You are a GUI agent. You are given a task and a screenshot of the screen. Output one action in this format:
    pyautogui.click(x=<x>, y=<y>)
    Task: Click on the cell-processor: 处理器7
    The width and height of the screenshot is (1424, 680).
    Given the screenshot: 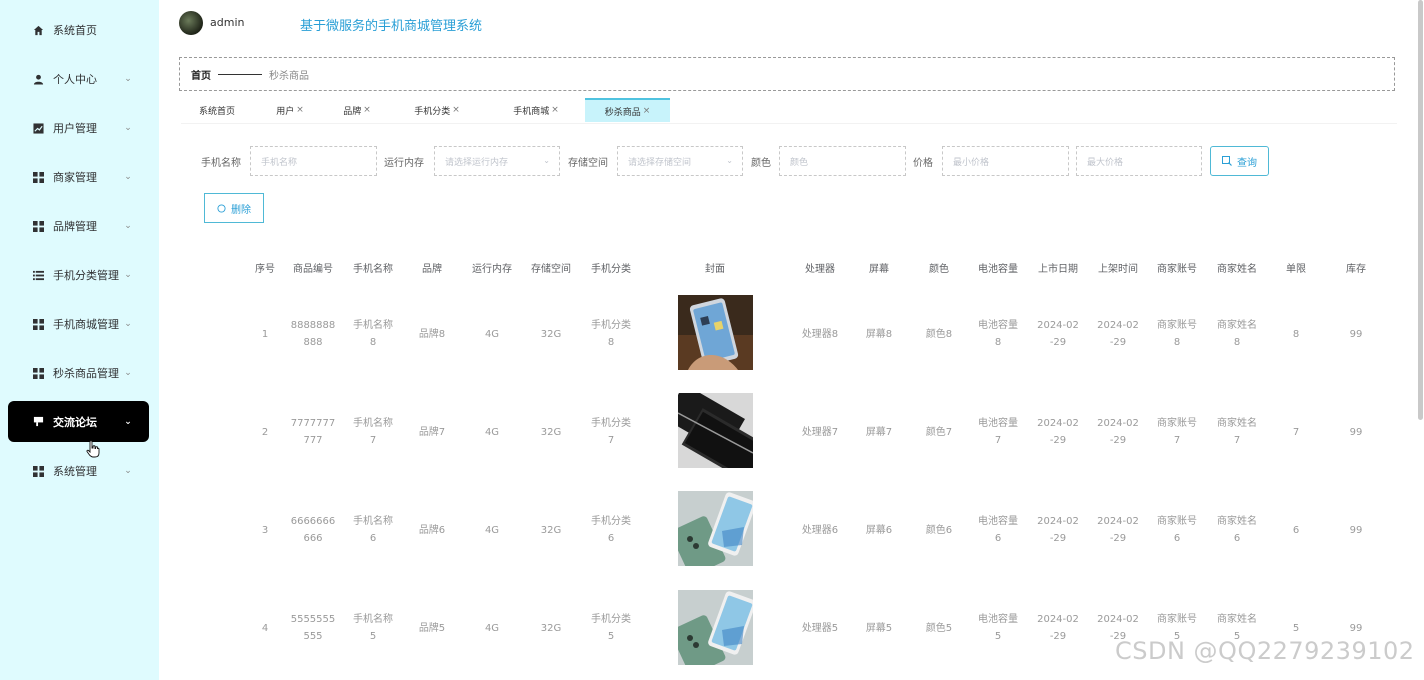 What is the action you would take?
    pyautogui.click(x=820, y=432)
    